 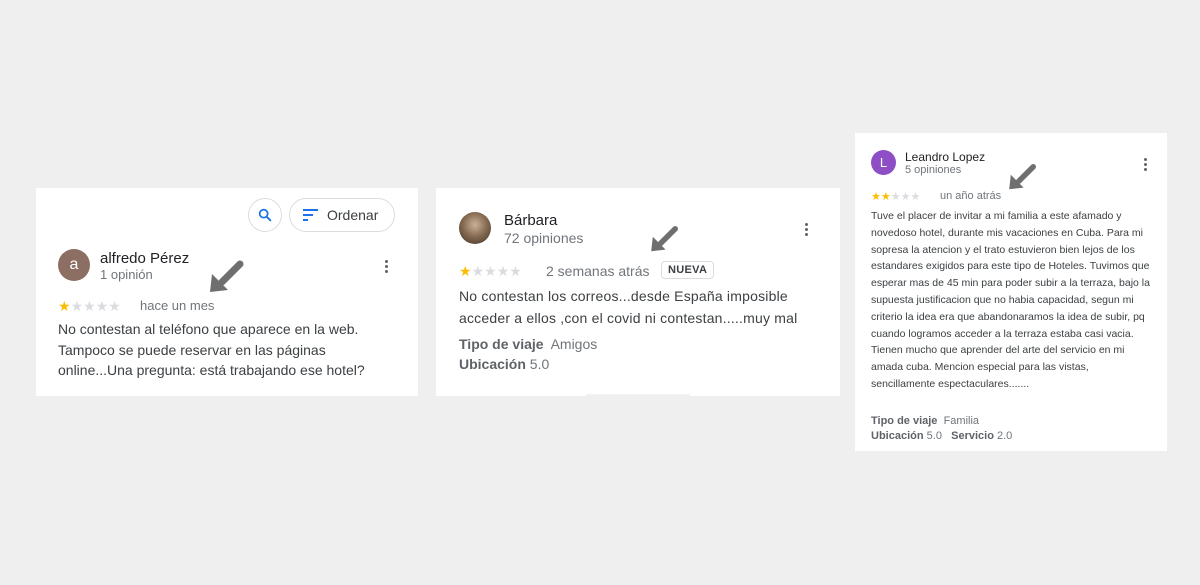 I want to click on sort-button-label: Ordenar, so click(x=353, y=215).